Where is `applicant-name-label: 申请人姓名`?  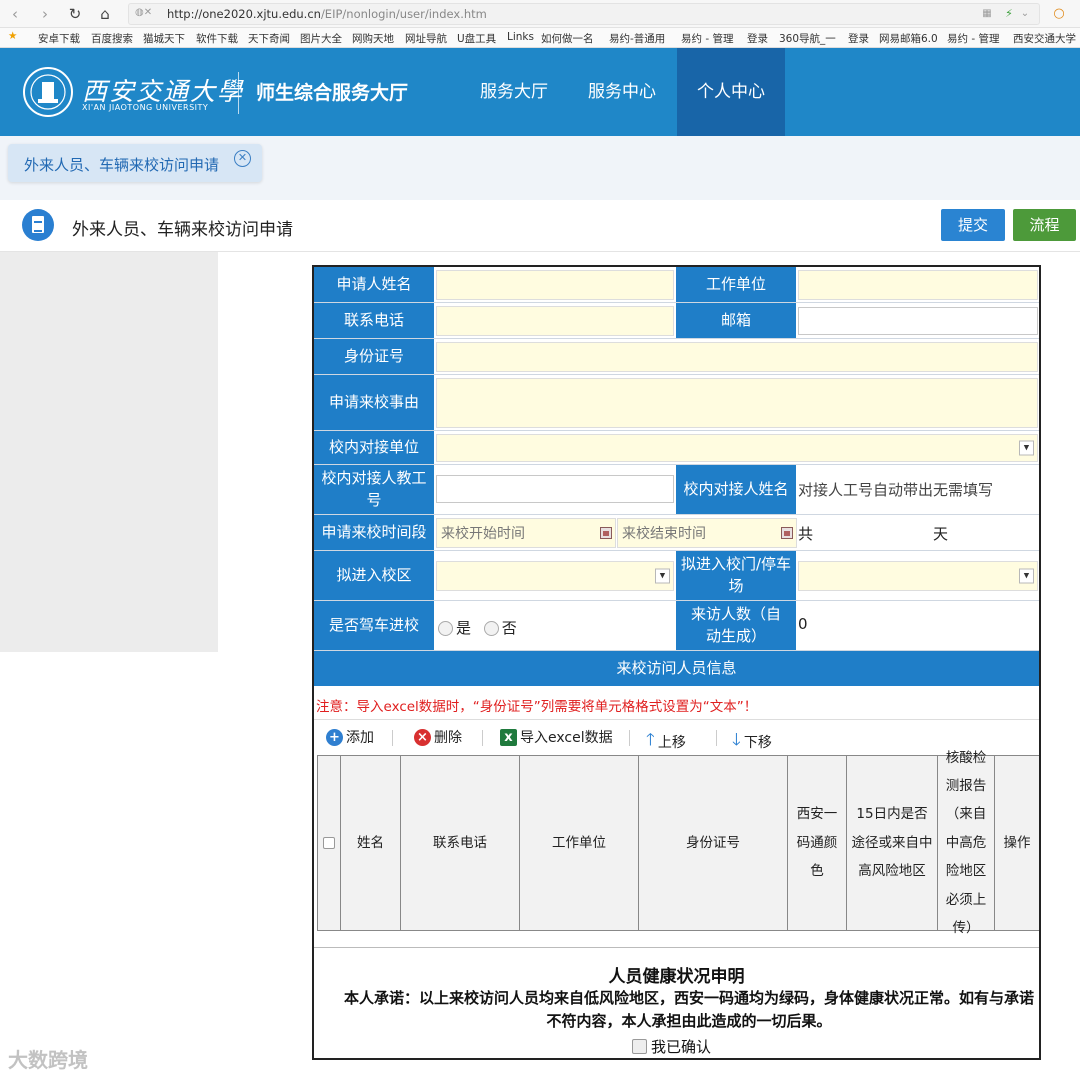 applicant-name-label: 申请人姓名 is located at coordinates (374, 284).